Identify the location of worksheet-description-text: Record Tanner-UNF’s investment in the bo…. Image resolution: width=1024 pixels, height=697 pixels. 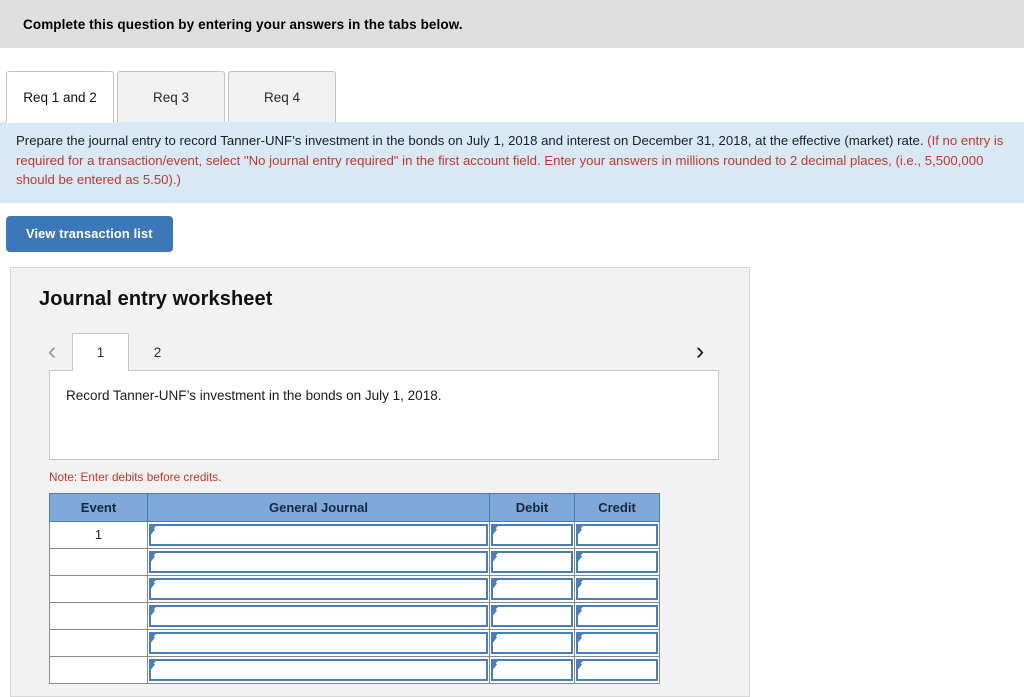
(254, 395).